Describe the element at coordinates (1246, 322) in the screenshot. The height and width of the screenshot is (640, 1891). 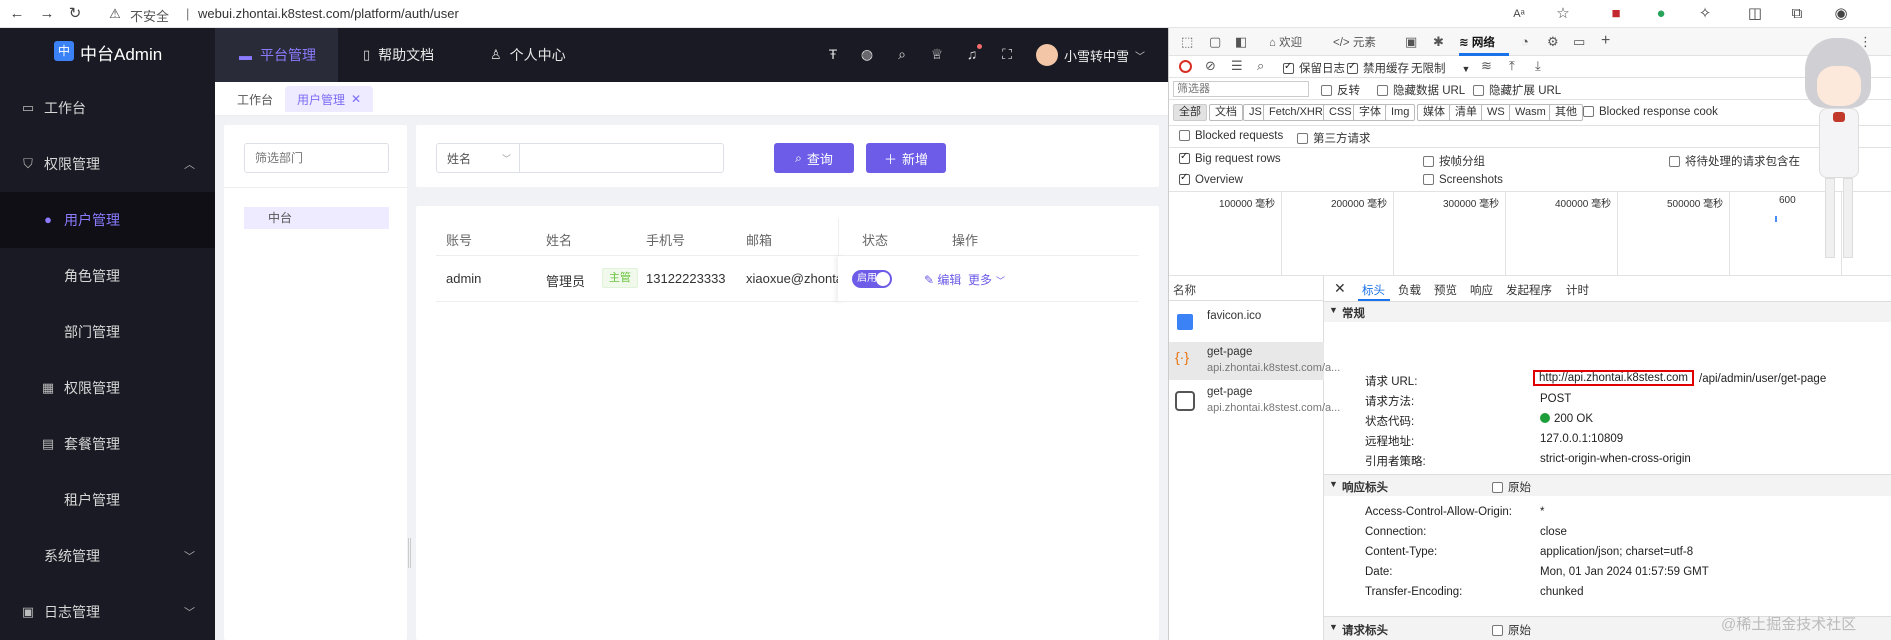
I see `request-row: favicon.ico` at that location.